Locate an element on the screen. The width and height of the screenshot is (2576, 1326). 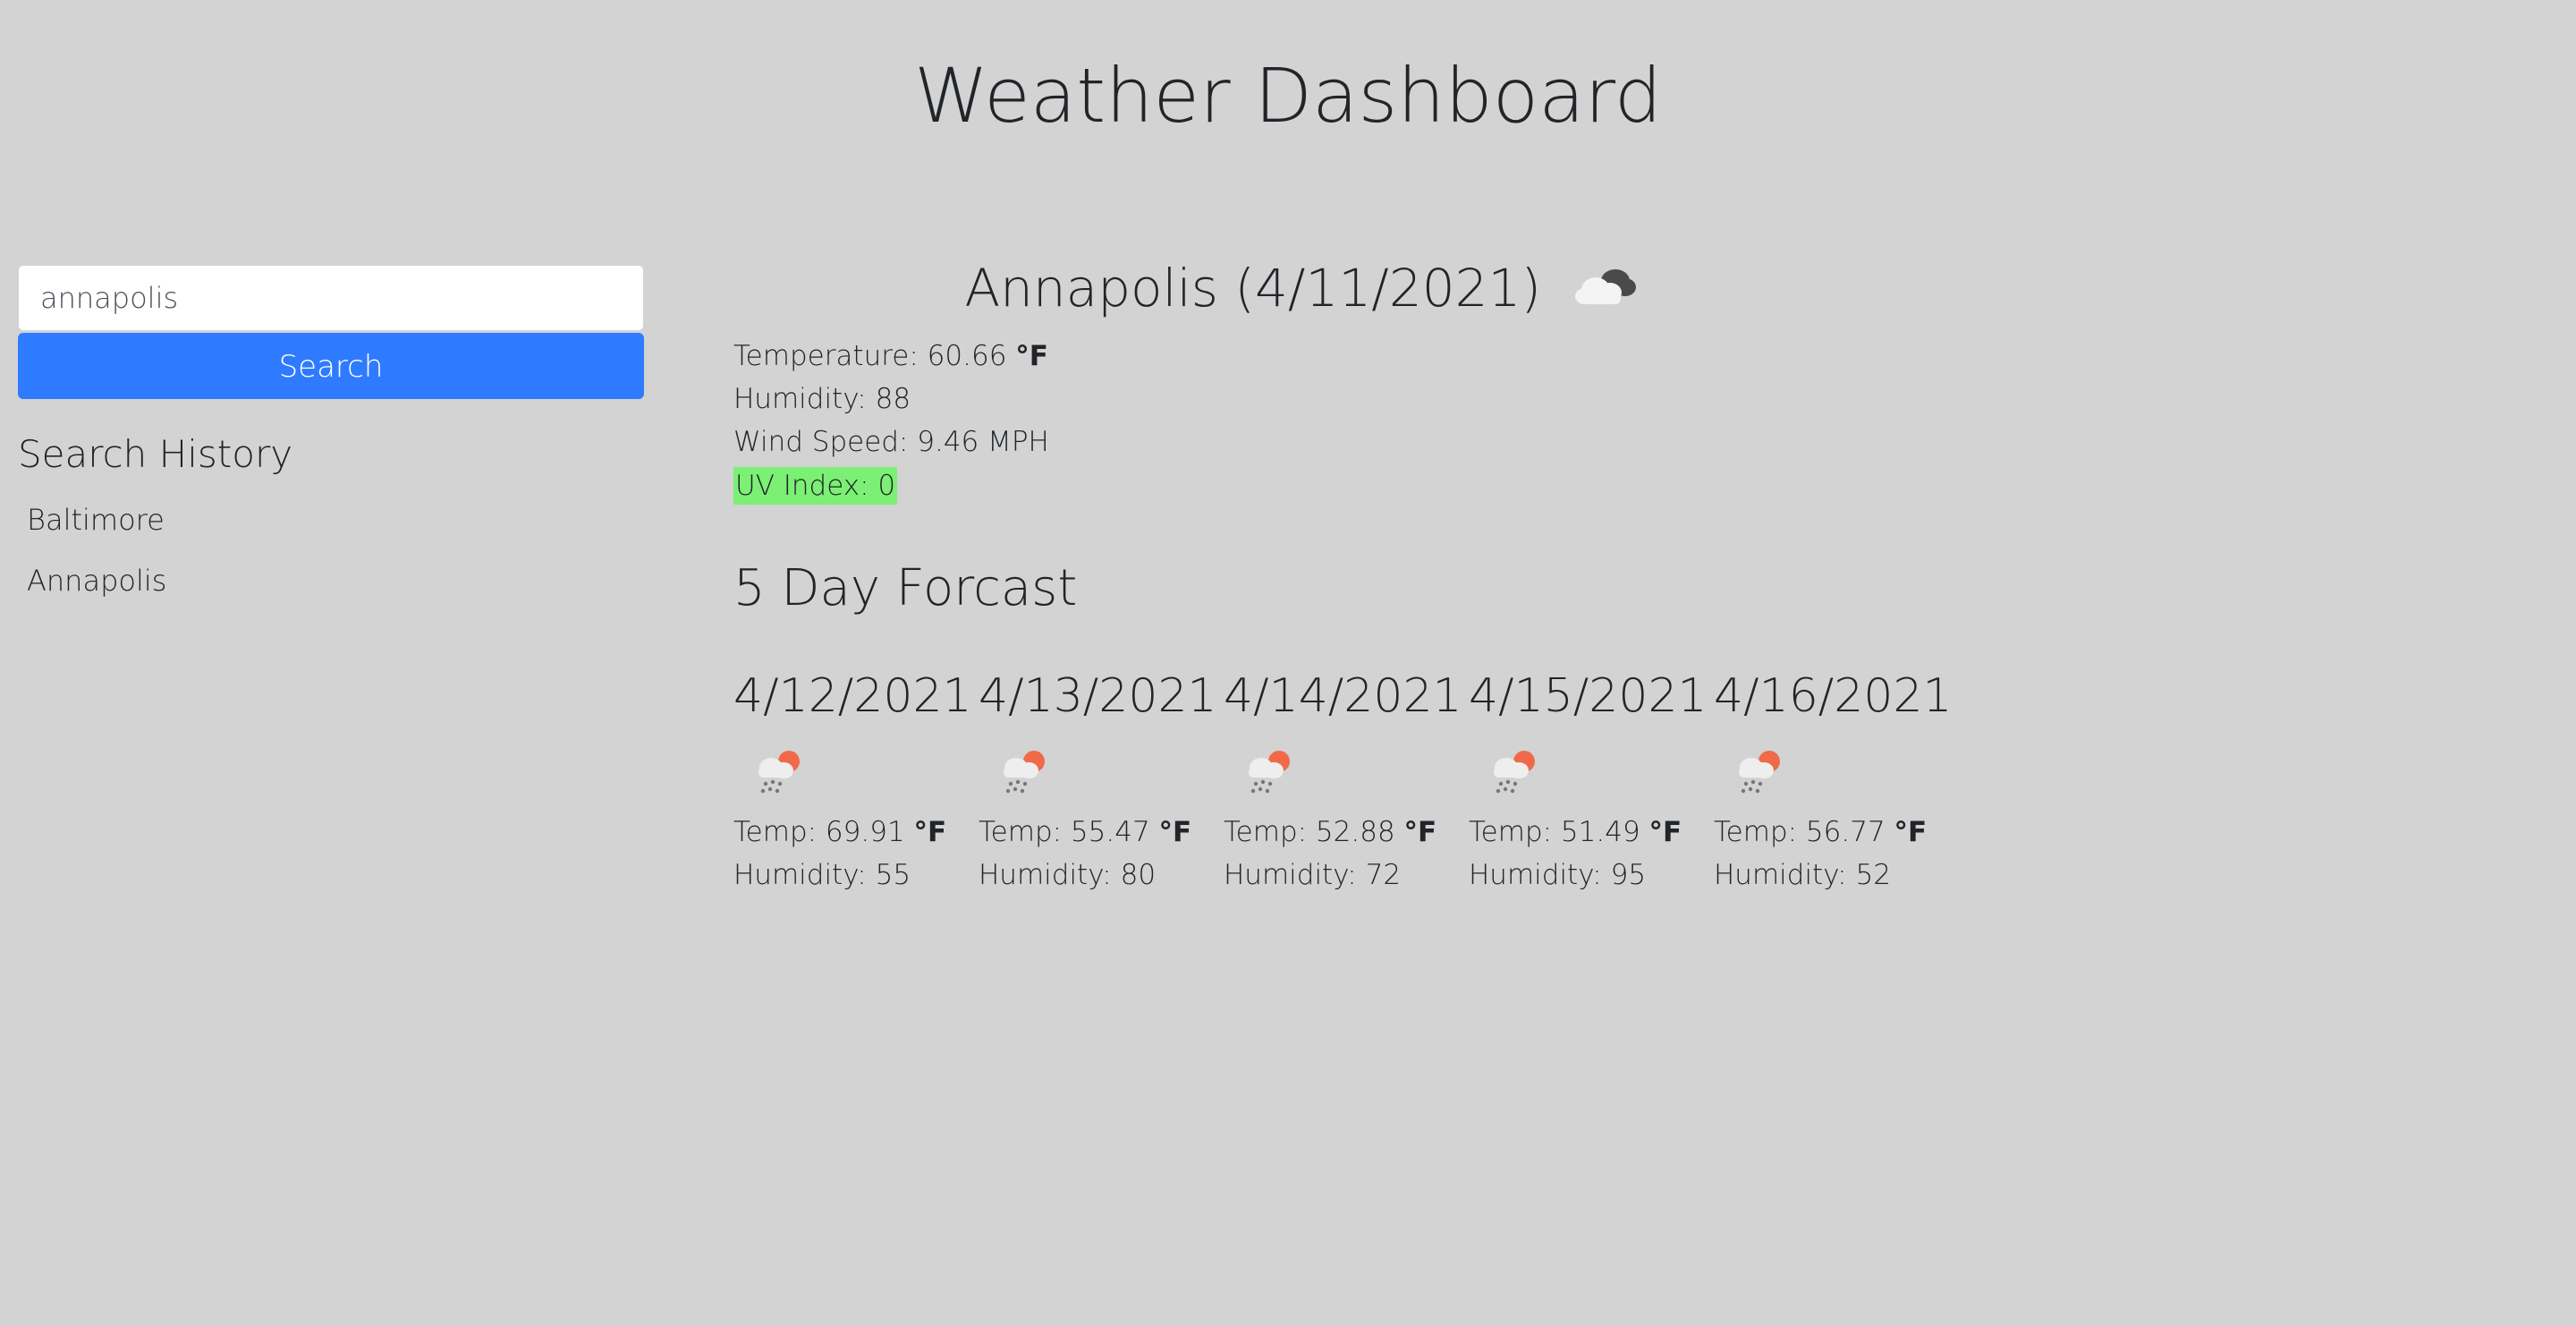
forecast-date: 4/15/2021 is located at coordinates (1588, 696).